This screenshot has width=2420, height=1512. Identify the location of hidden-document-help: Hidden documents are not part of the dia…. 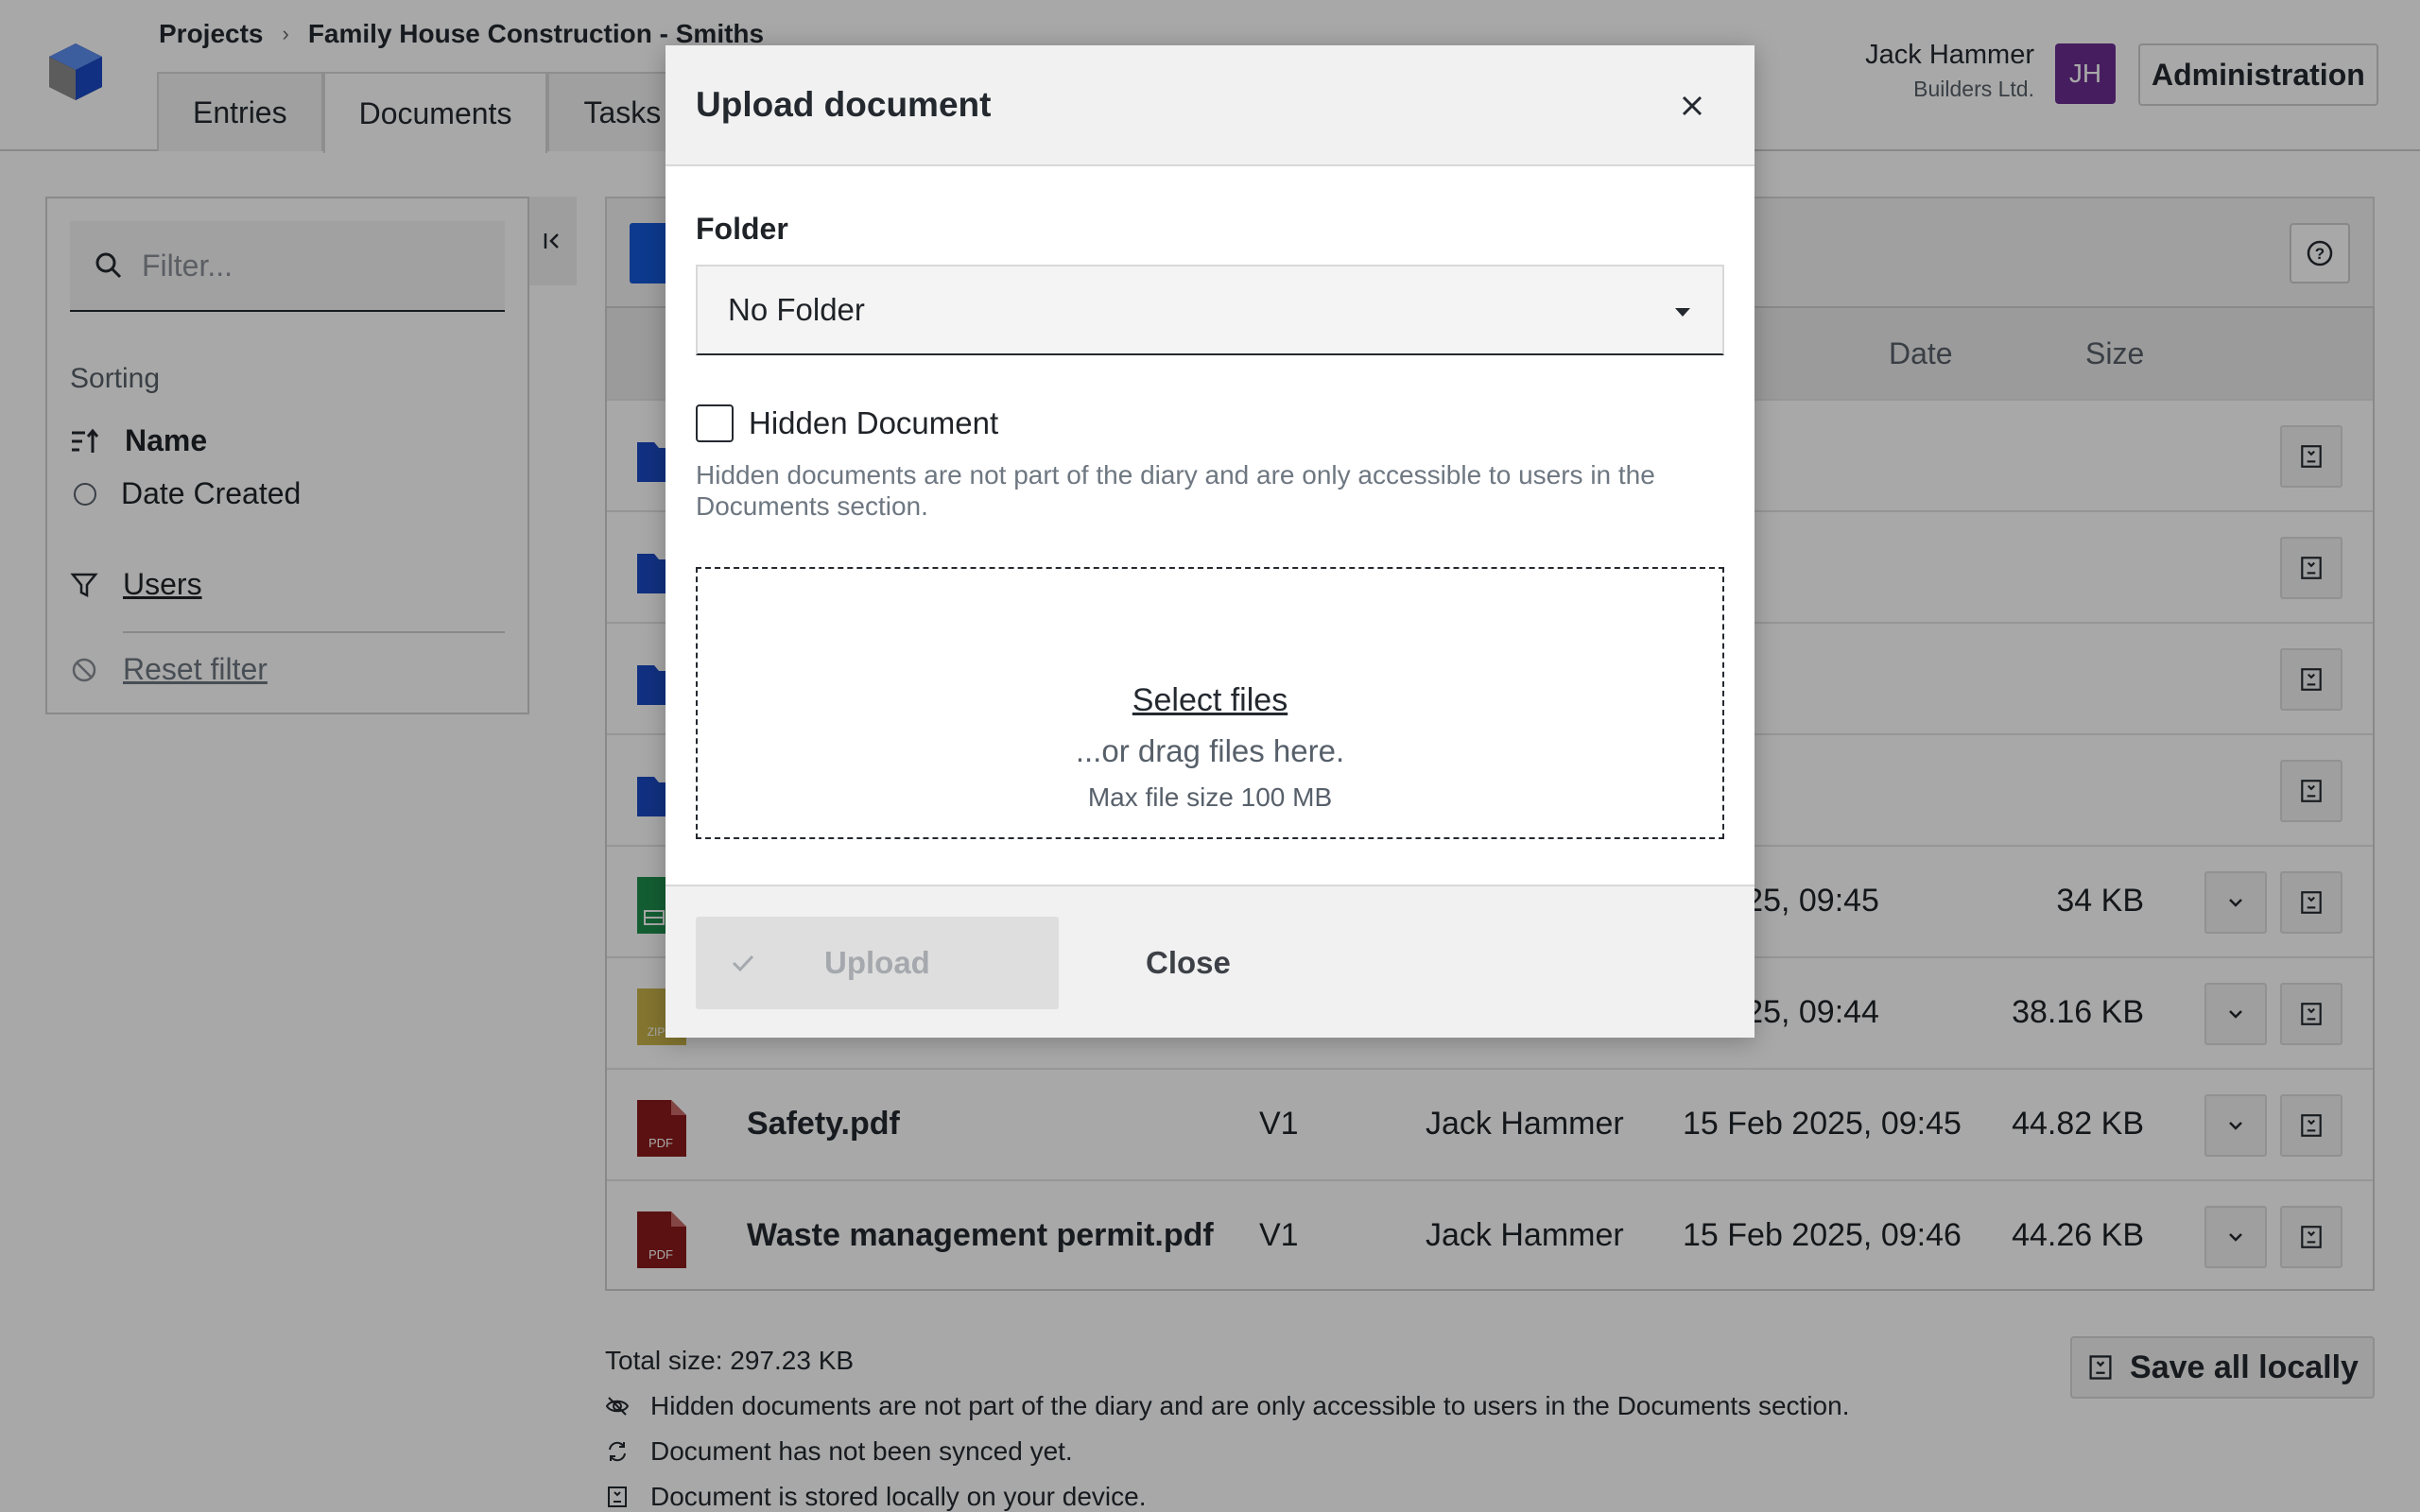
(1175, 490).